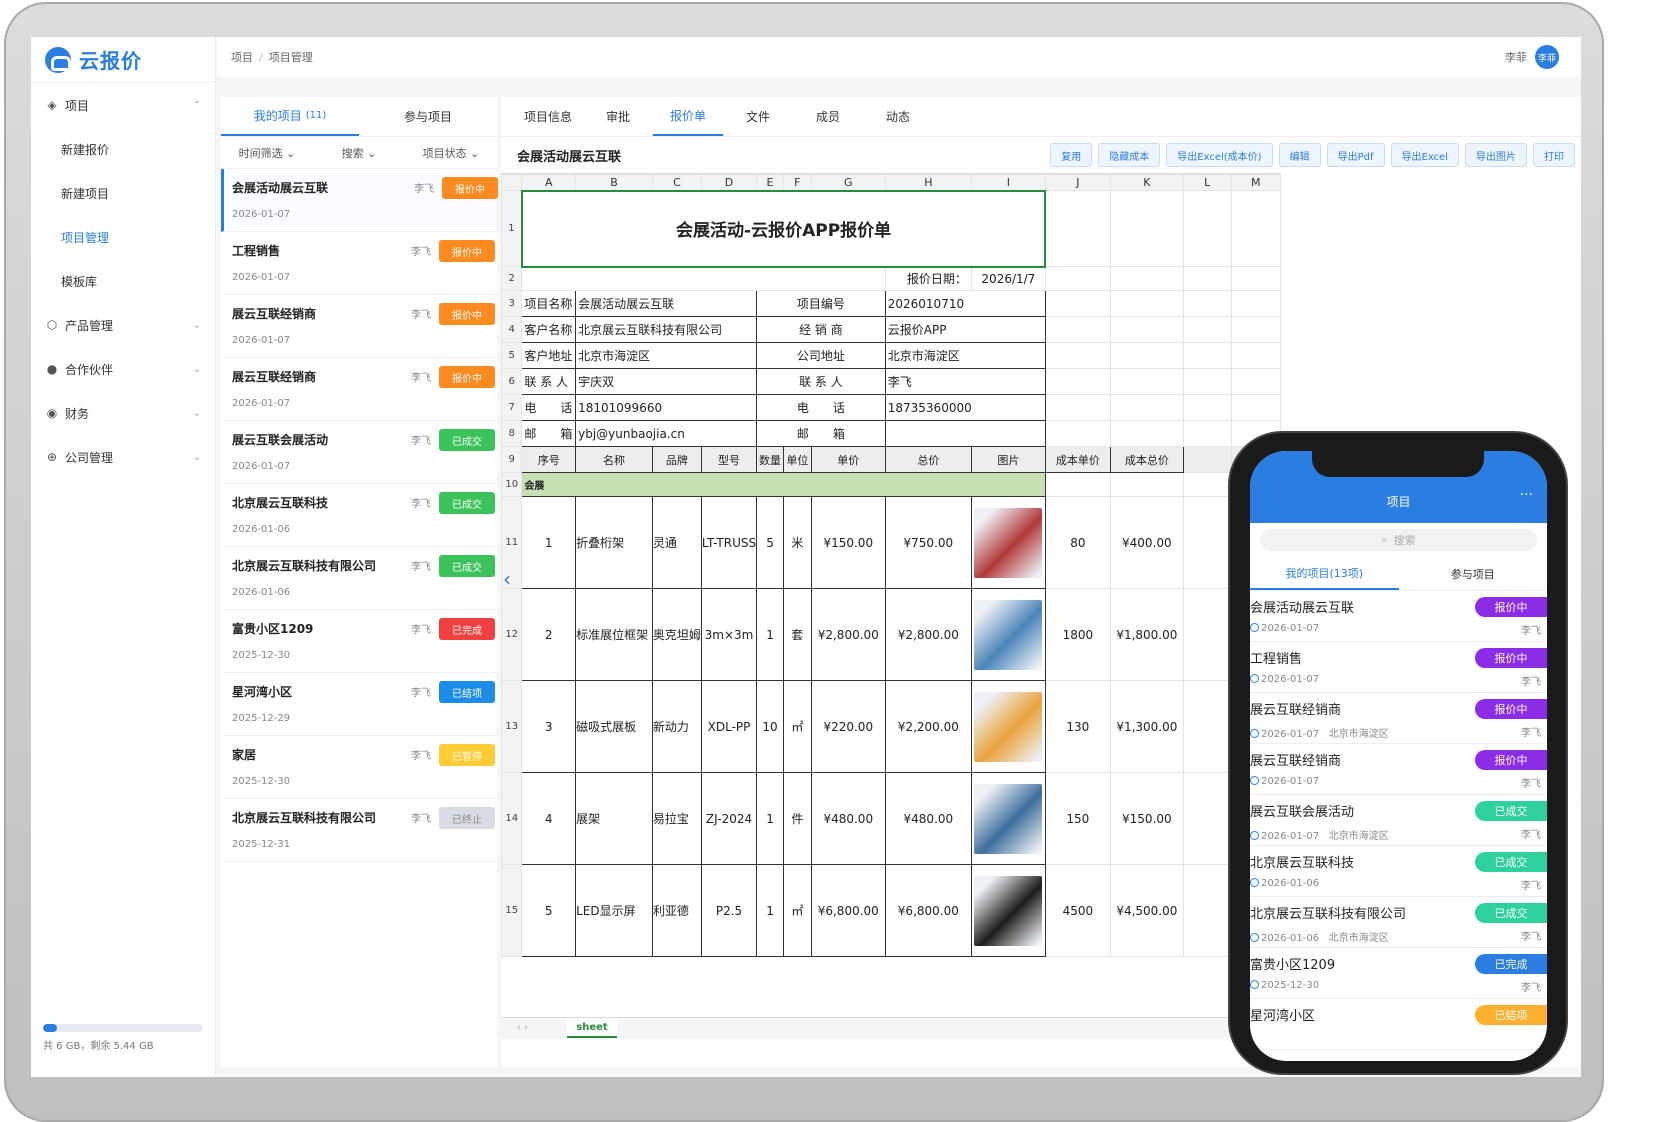 This screenshot has height=1122, width=1656. What do you see at coordinates (614, 634) in the screenshot?
I see `item-name: 标准展位框架` at bounding box center [614, 634].